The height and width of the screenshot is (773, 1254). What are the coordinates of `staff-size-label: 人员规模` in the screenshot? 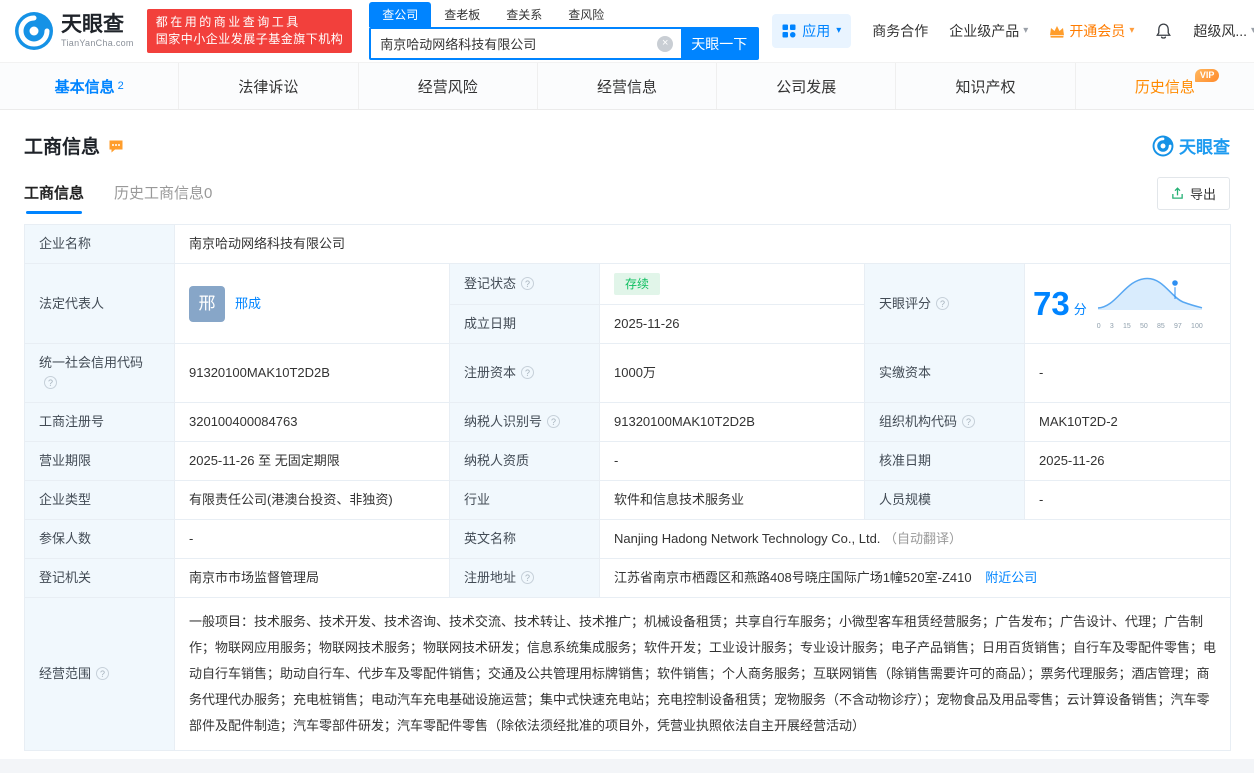 It's located at (944, 500).